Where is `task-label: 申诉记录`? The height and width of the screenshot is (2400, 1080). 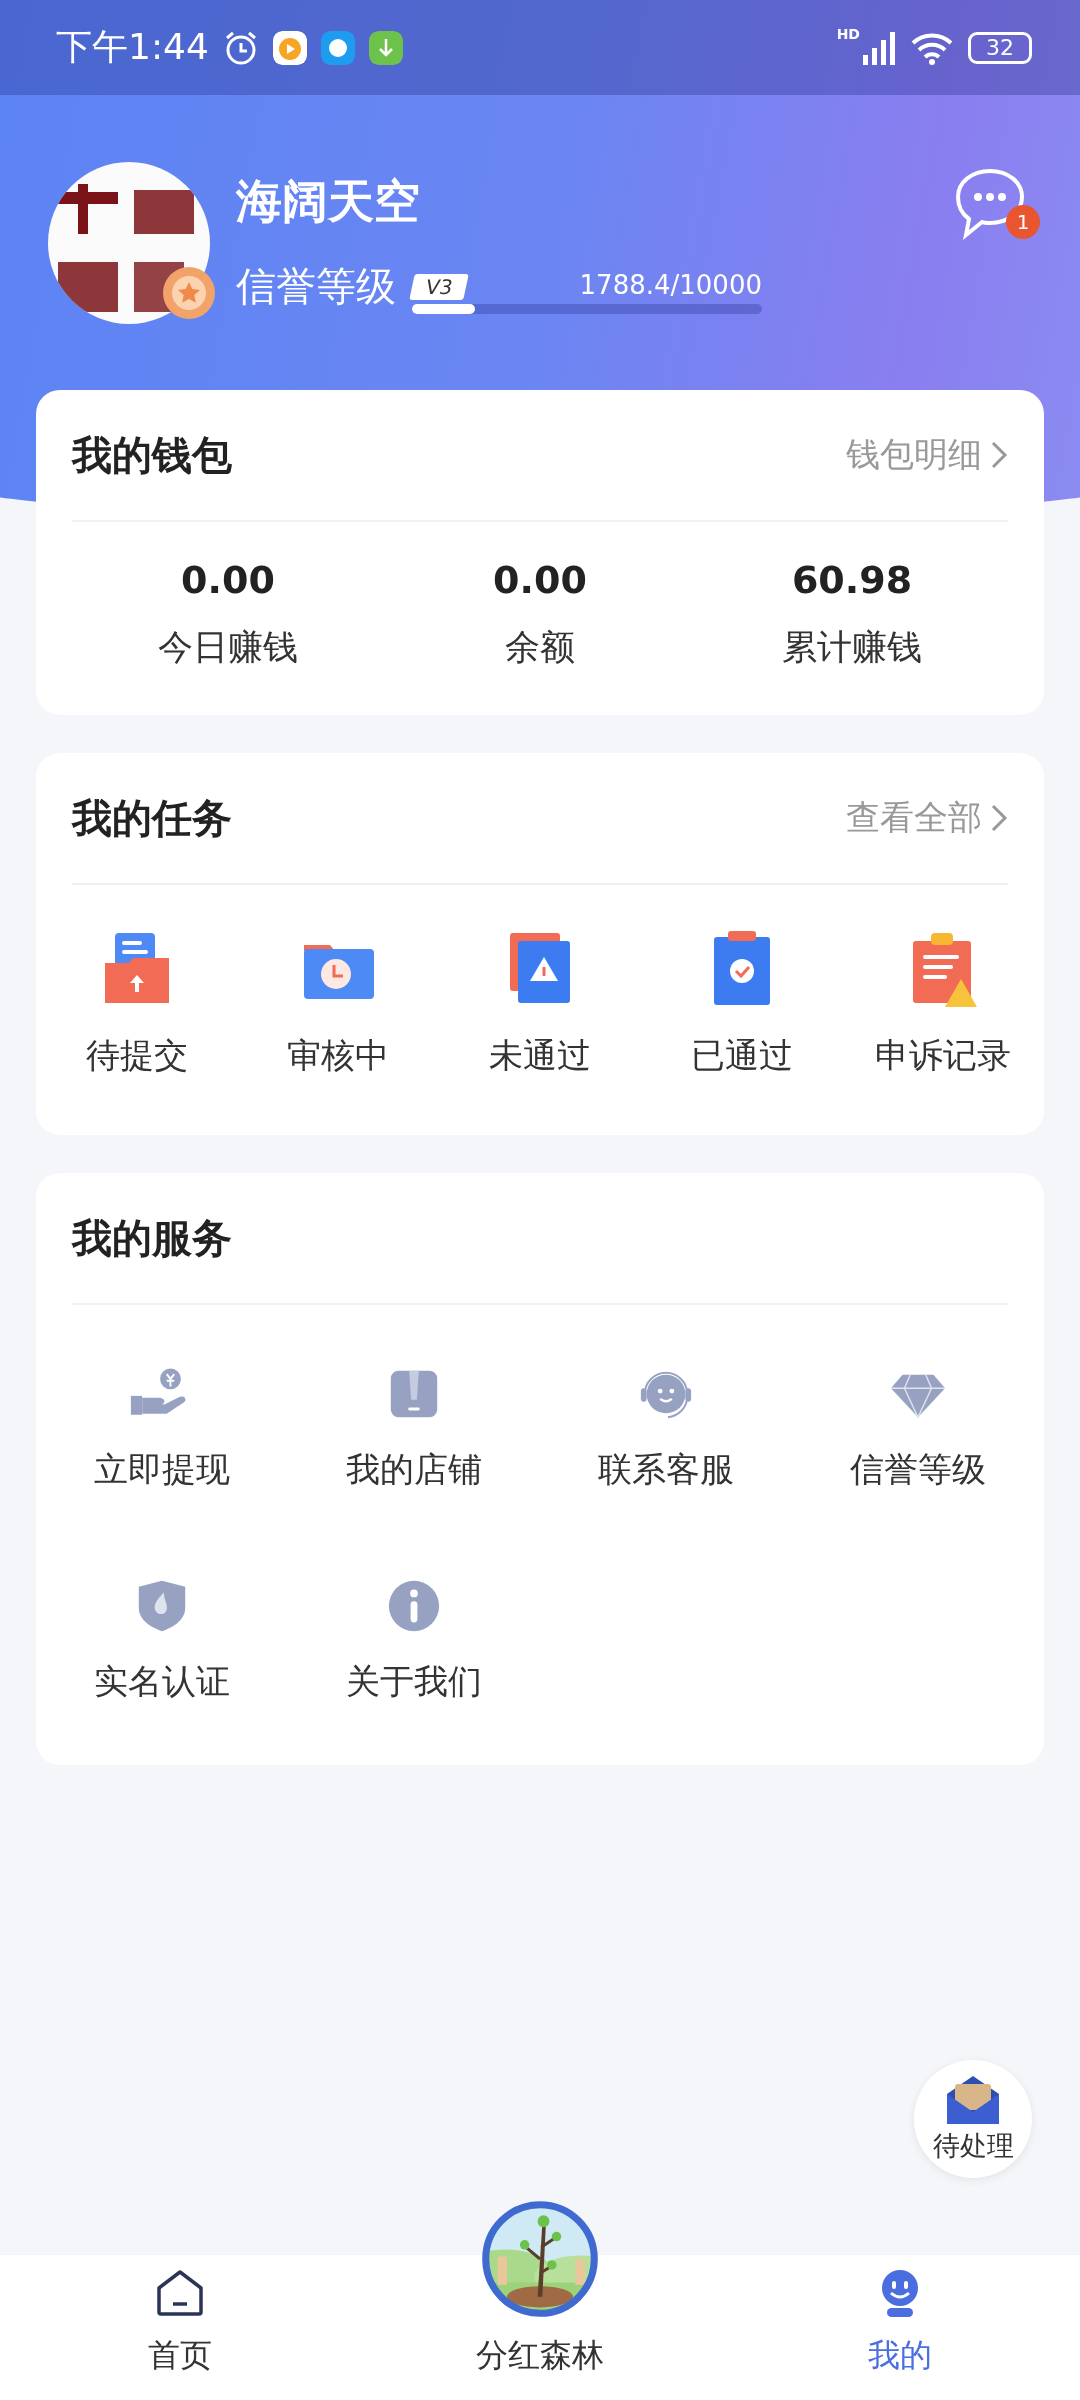 task-label: 申诉记录 is located at coordinates (943, 1056).